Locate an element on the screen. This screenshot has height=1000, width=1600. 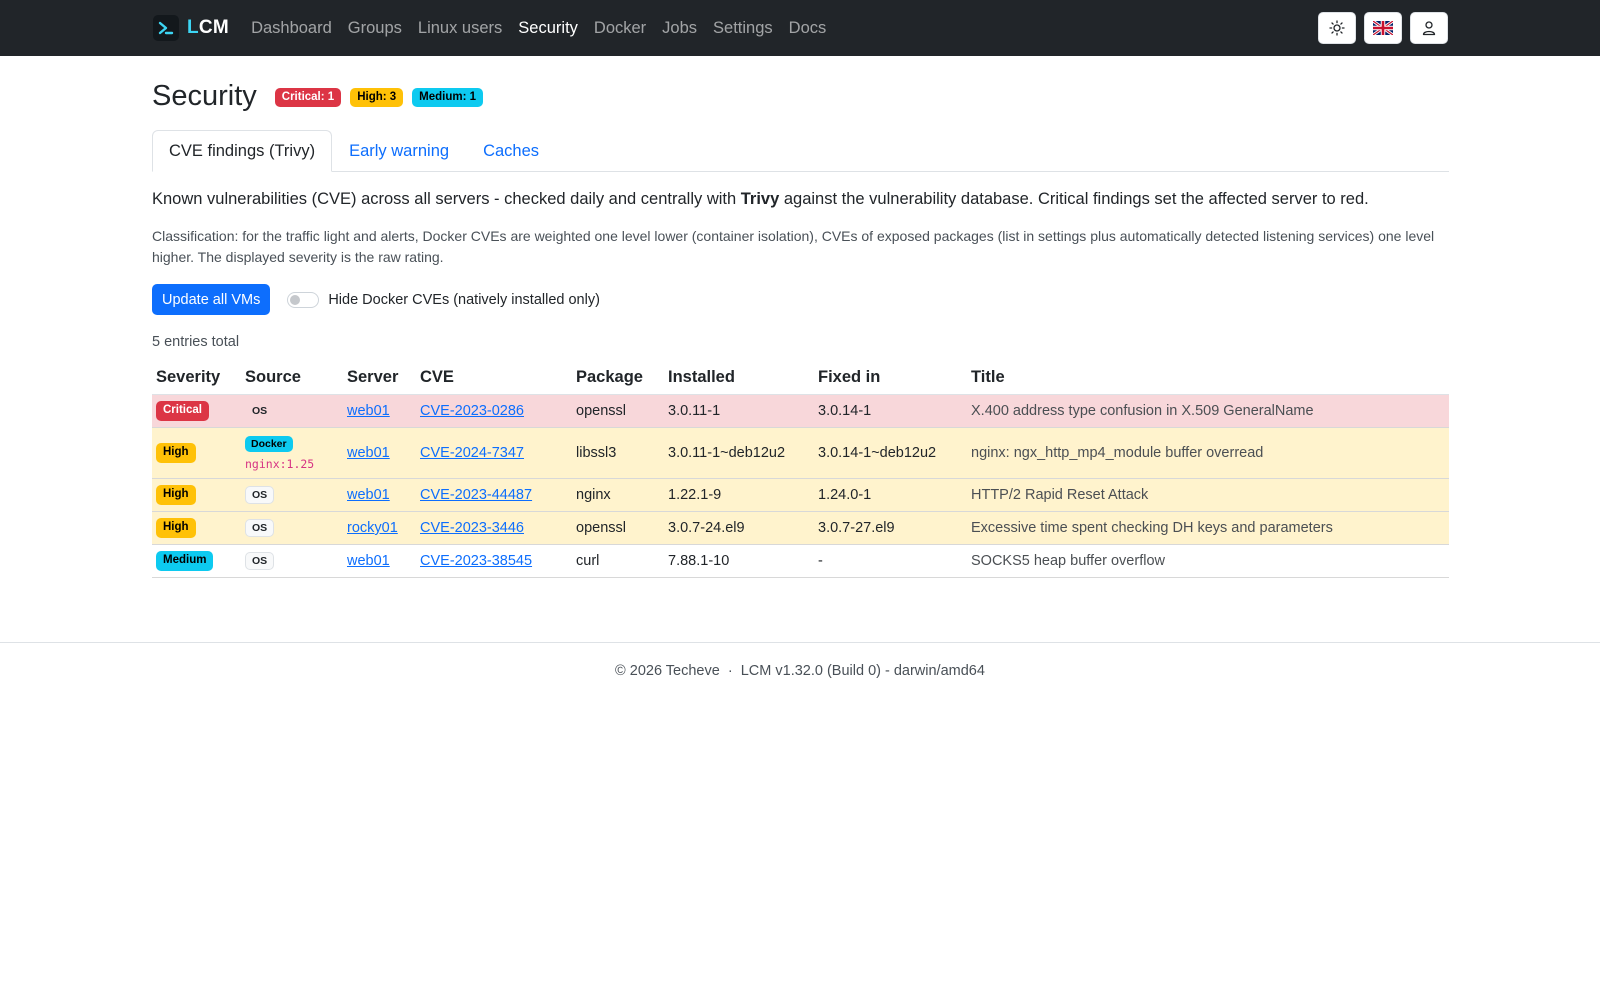
entries-total: 5 entries total is located at coordinates (196, 342).